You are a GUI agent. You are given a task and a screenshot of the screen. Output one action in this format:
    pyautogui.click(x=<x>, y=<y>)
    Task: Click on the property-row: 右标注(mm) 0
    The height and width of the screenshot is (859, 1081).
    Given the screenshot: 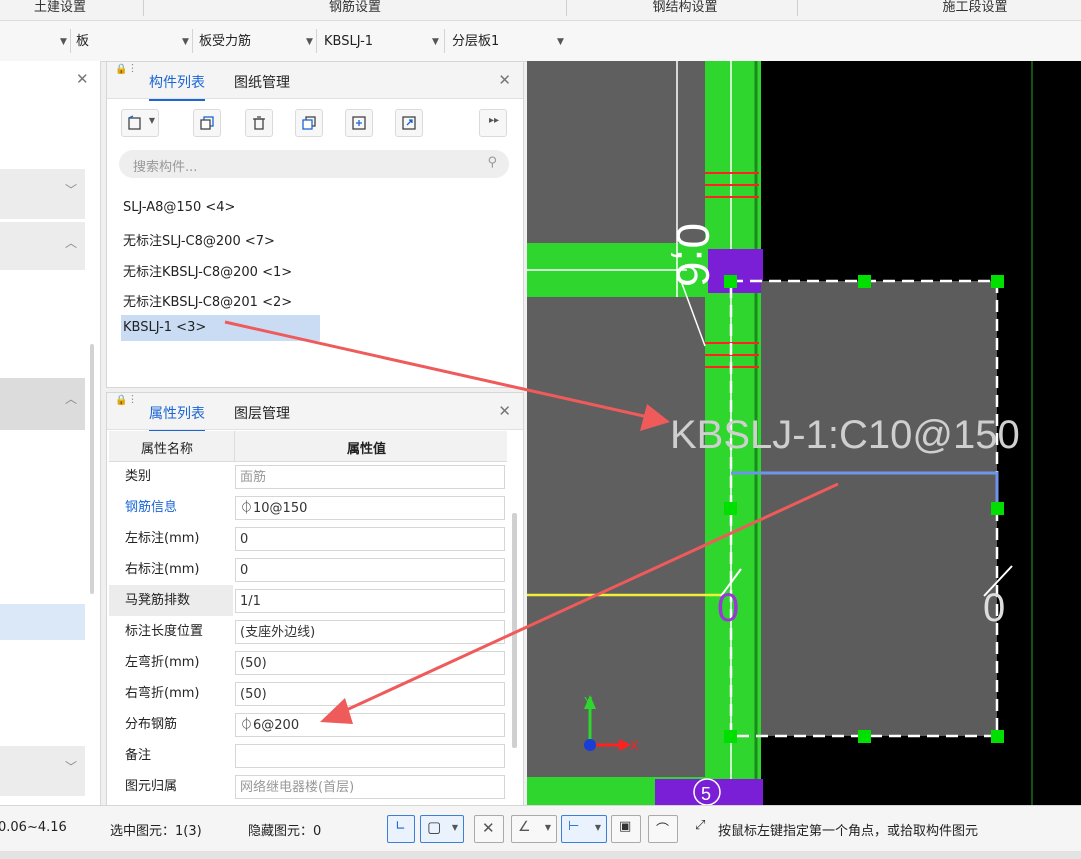 What is the action you would take?
    pyautogui.click(x=307, y=569)
    